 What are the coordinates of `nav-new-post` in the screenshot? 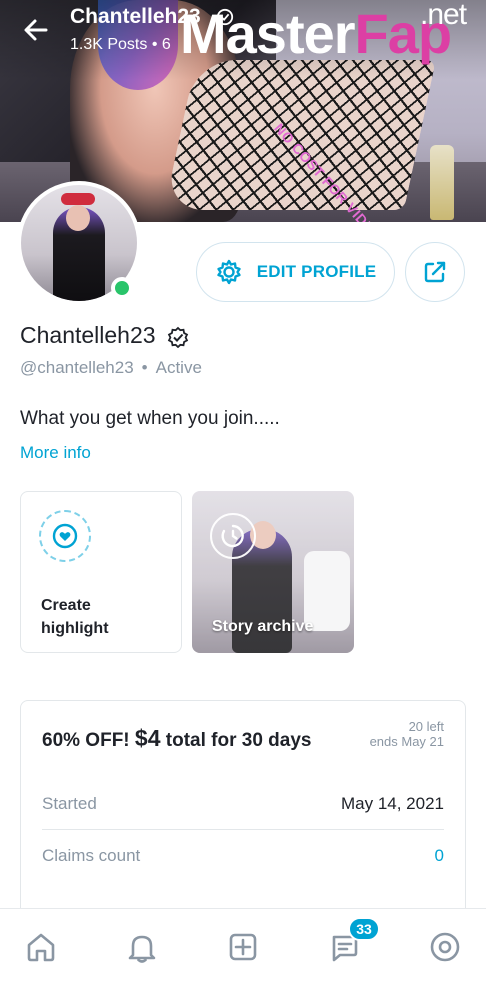 It's located at (243, 947).